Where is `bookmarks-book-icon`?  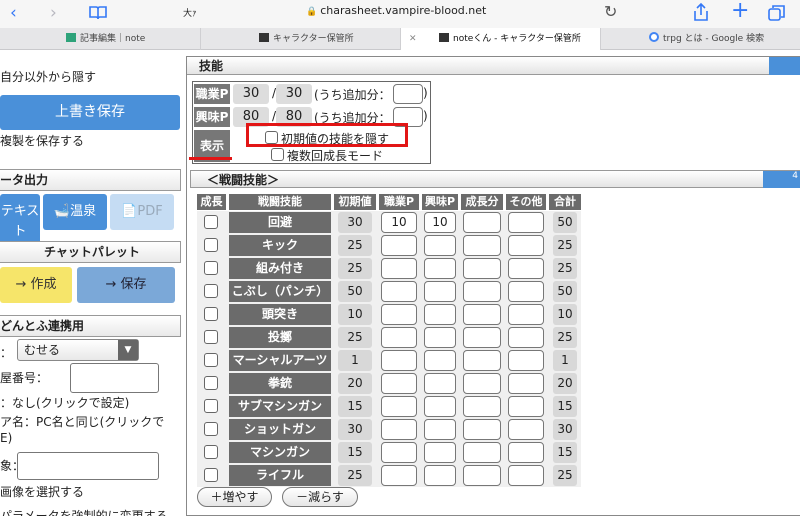
bookmarks-book-icon is located at coordinates (98, 13).